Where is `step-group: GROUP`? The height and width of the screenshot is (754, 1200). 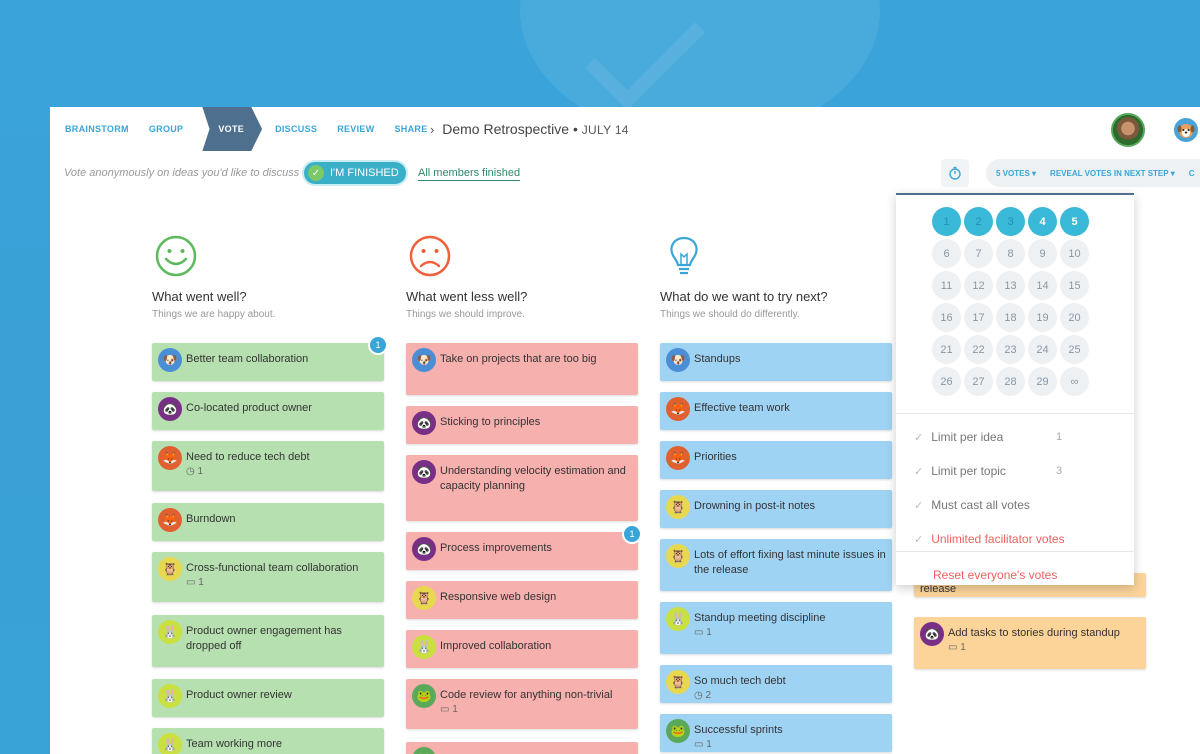 step-group: GROUP is located at coordinates (169, 129).